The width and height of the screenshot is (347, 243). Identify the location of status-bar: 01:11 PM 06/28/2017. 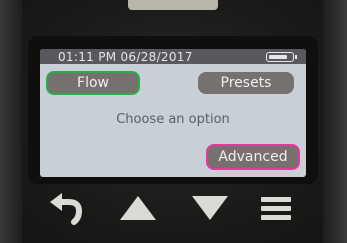
(173, 56).